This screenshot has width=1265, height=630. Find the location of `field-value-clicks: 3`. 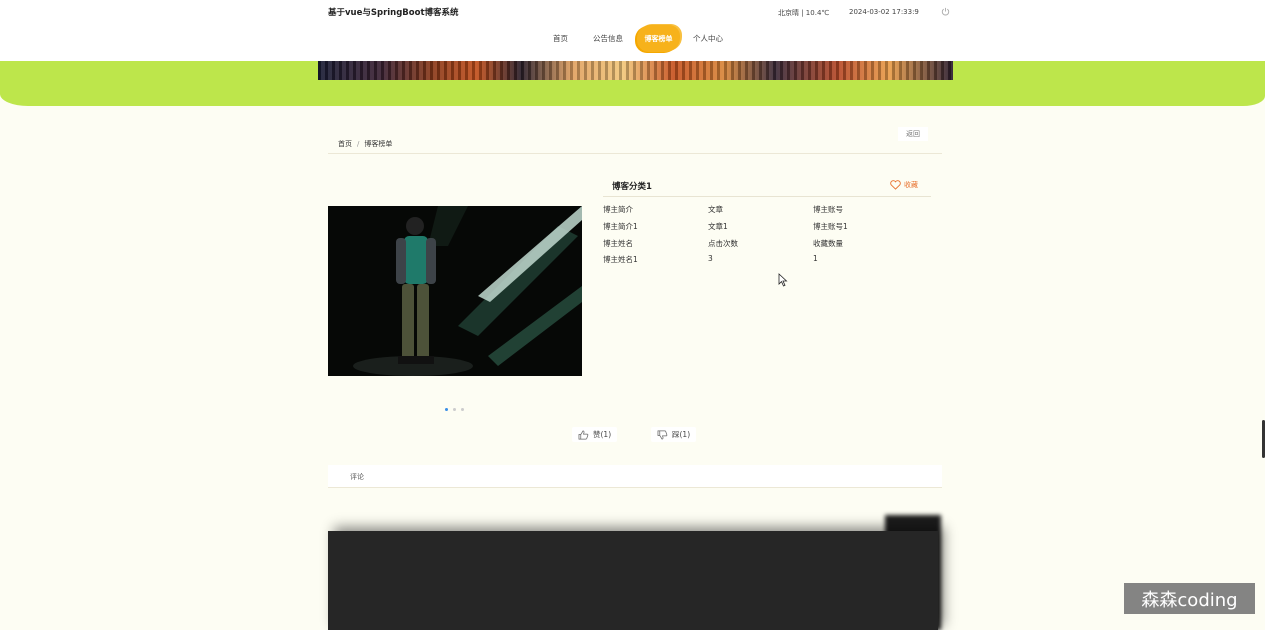

field-value-clicks: 3 is located at coordinates (710, 258).